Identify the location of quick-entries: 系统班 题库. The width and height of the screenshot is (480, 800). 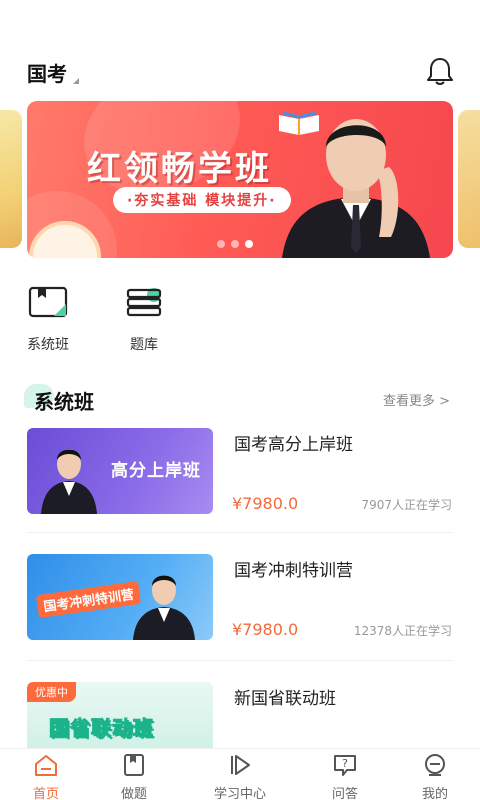
(240, 321).